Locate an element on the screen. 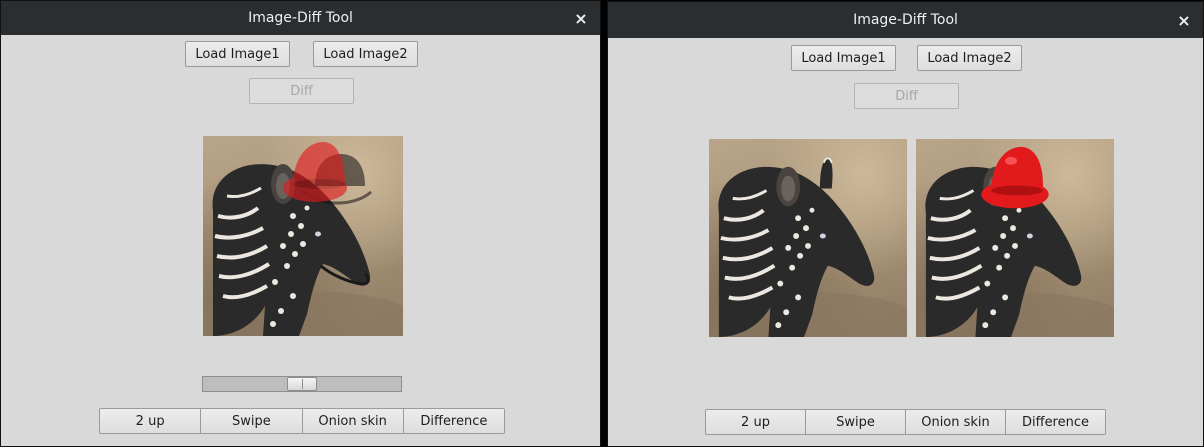  opacity-slider is located at coordinates (302, 384).